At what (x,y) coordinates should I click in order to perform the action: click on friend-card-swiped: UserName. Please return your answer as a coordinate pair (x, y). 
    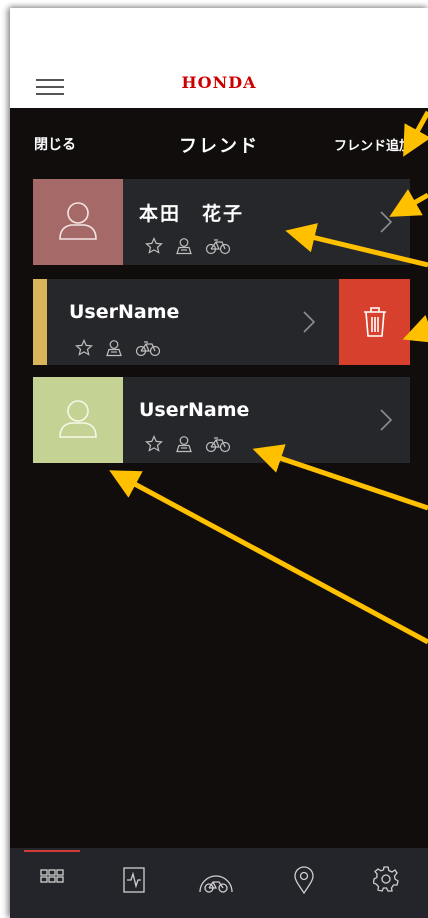
    Looking at the image, I should click on (221, 322).